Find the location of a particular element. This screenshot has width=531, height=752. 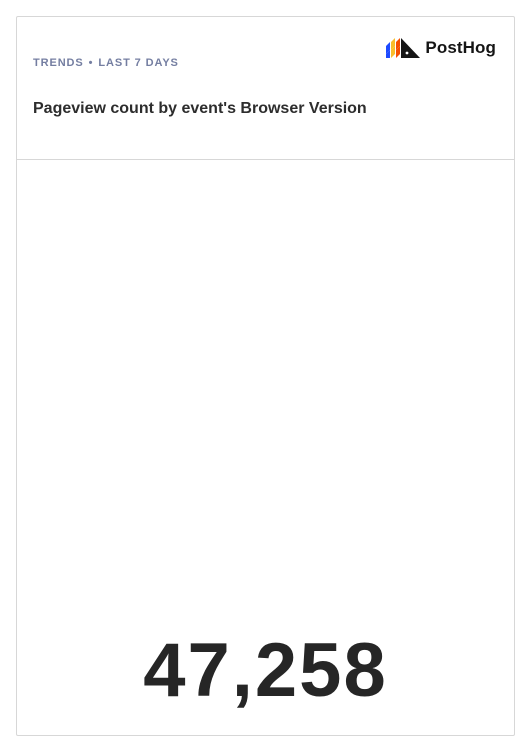

insight-date-range: LAST 7 DAYS is located at coordinates (138, 63).